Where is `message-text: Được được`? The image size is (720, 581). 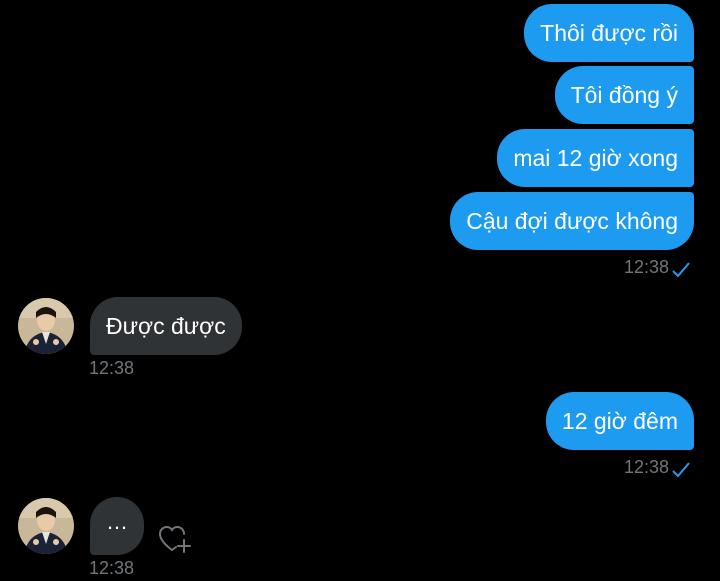
message-text: Được được is located at coordinates (166, 326).